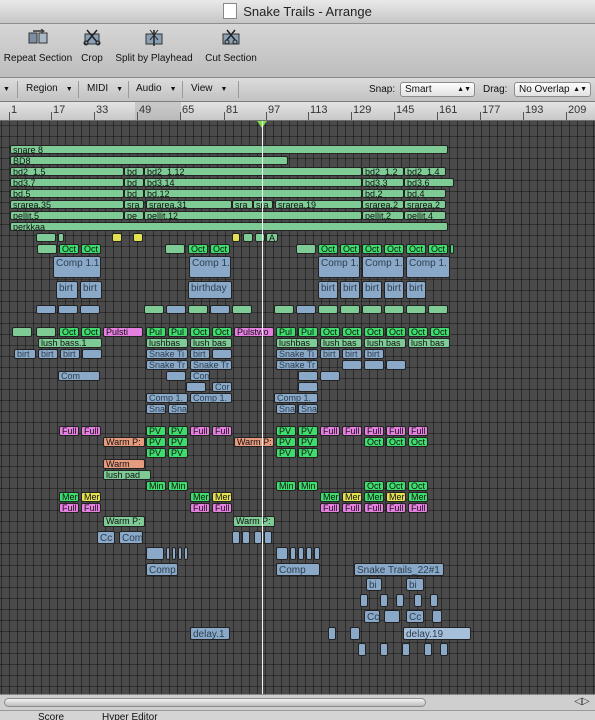 The width and height of the screenshot is (595, 720). Describe the element at coordinates (254, 332) in the screenshot. I see `region: Pulstwo` at that location.